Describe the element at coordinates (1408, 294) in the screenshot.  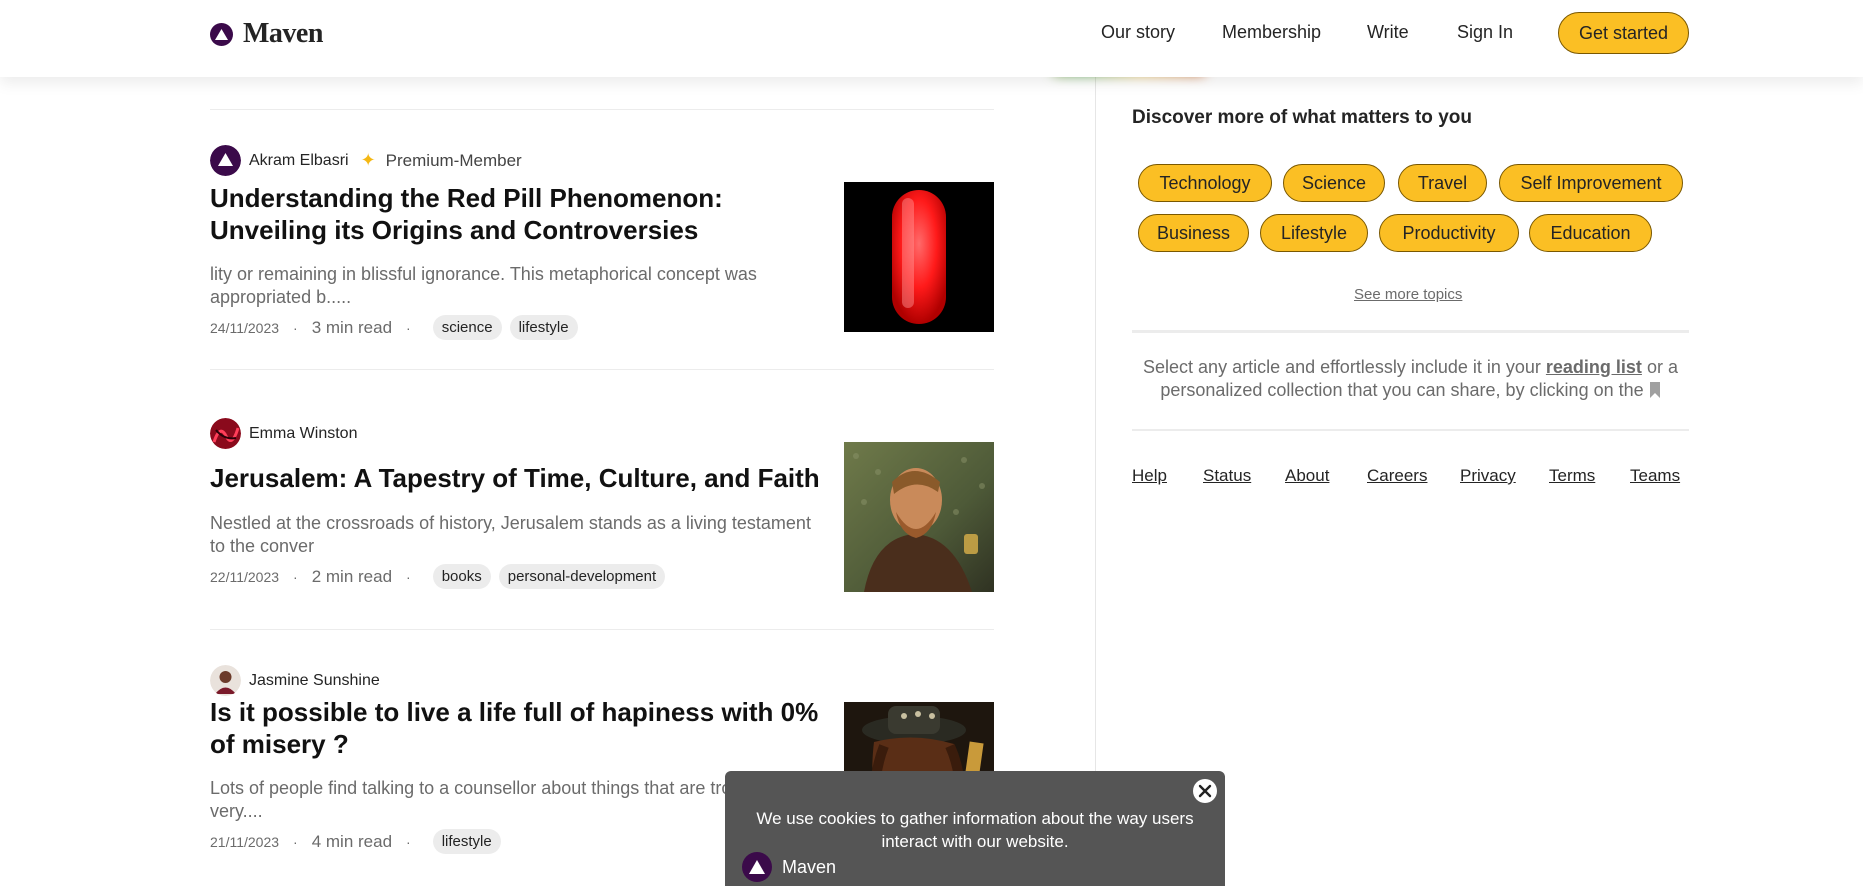
I see `see-more-topics-link: See more topics` at that location.